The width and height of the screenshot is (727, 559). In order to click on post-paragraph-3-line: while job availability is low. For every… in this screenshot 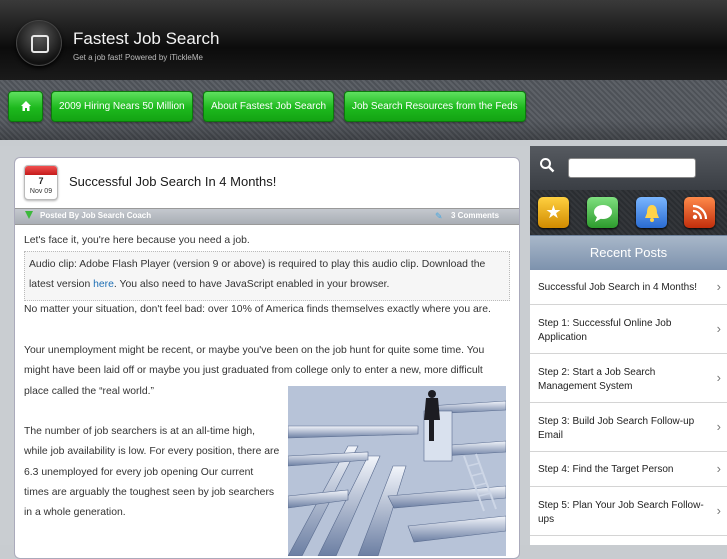, I will do `click(152, 452)`.